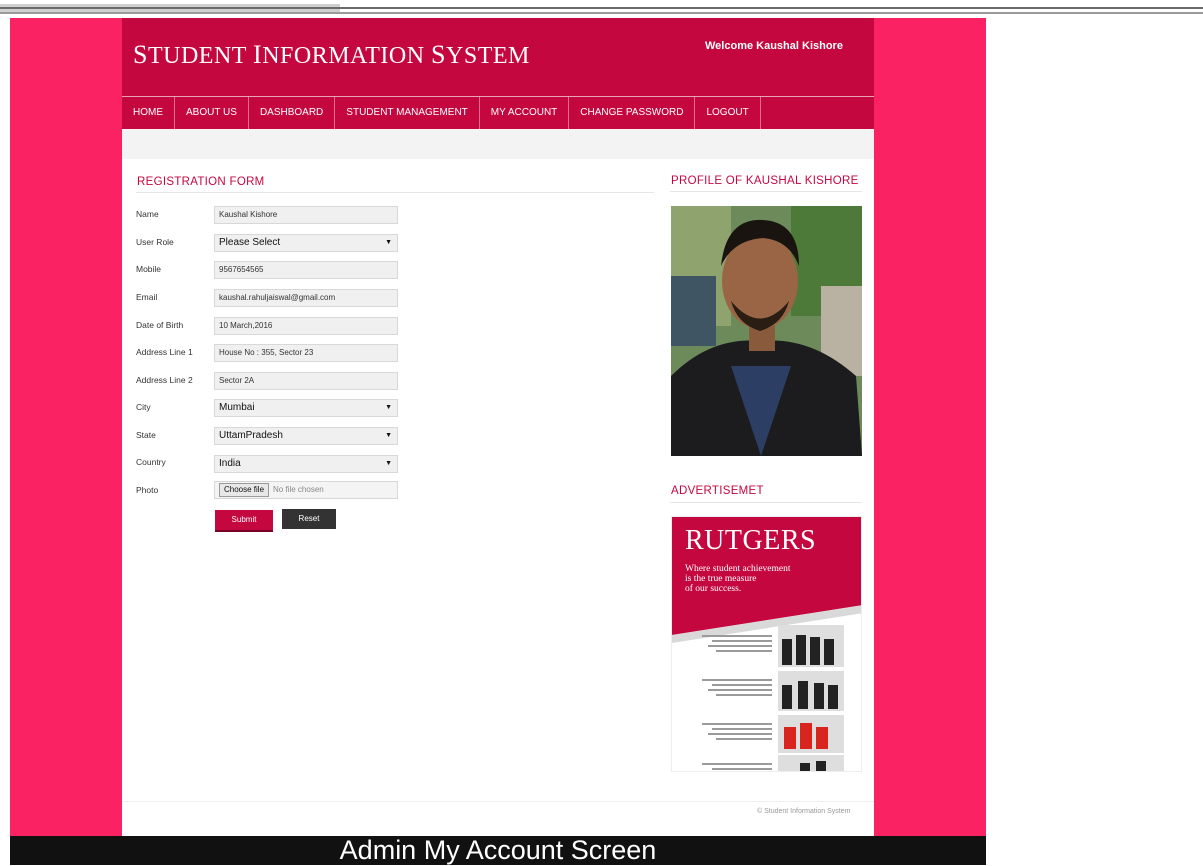 The width and height of the screenshot is (1203, 866). Describe the element at coordinates (331, 54) in the screenshot. I see `site-title: STUDENT INFORMATION SYSTEM` at that location.